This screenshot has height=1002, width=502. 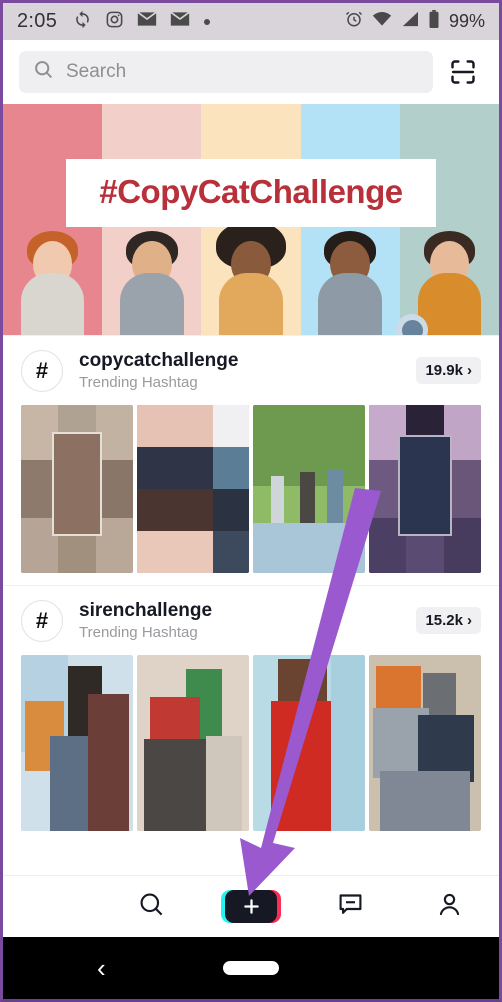 I want to click on status-bar-notification-icons, so click(x=142, y=22).